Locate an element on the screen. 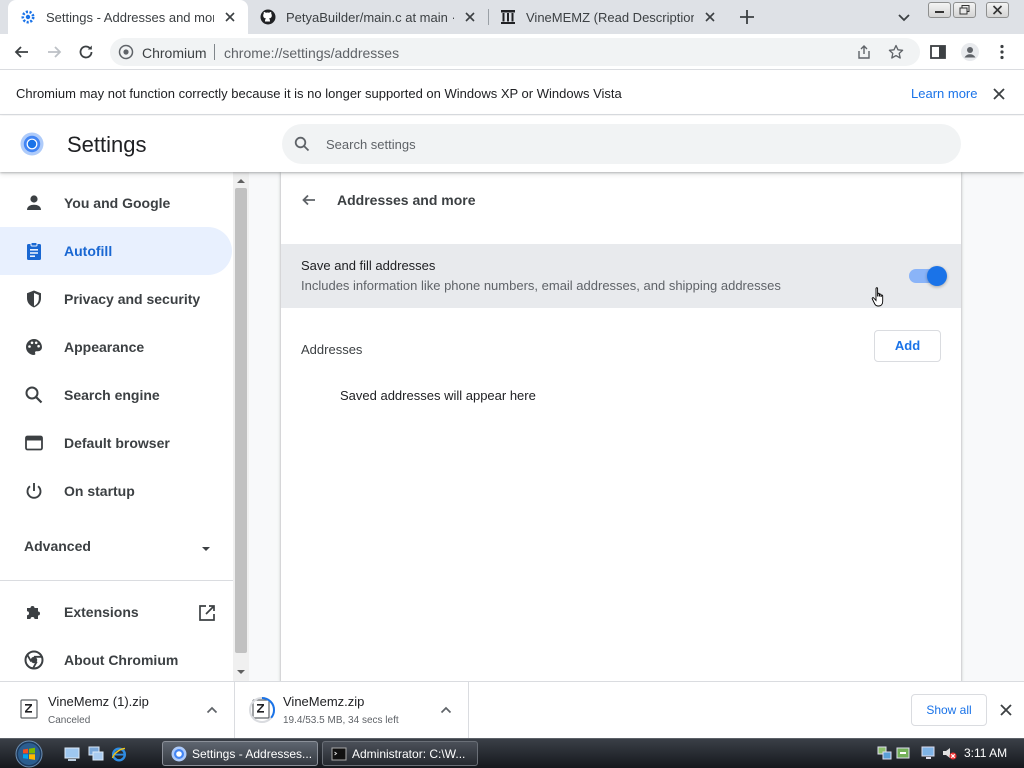 The image size is (1024, 768). internet-explorer-icon is located at coordinates (119, 754).